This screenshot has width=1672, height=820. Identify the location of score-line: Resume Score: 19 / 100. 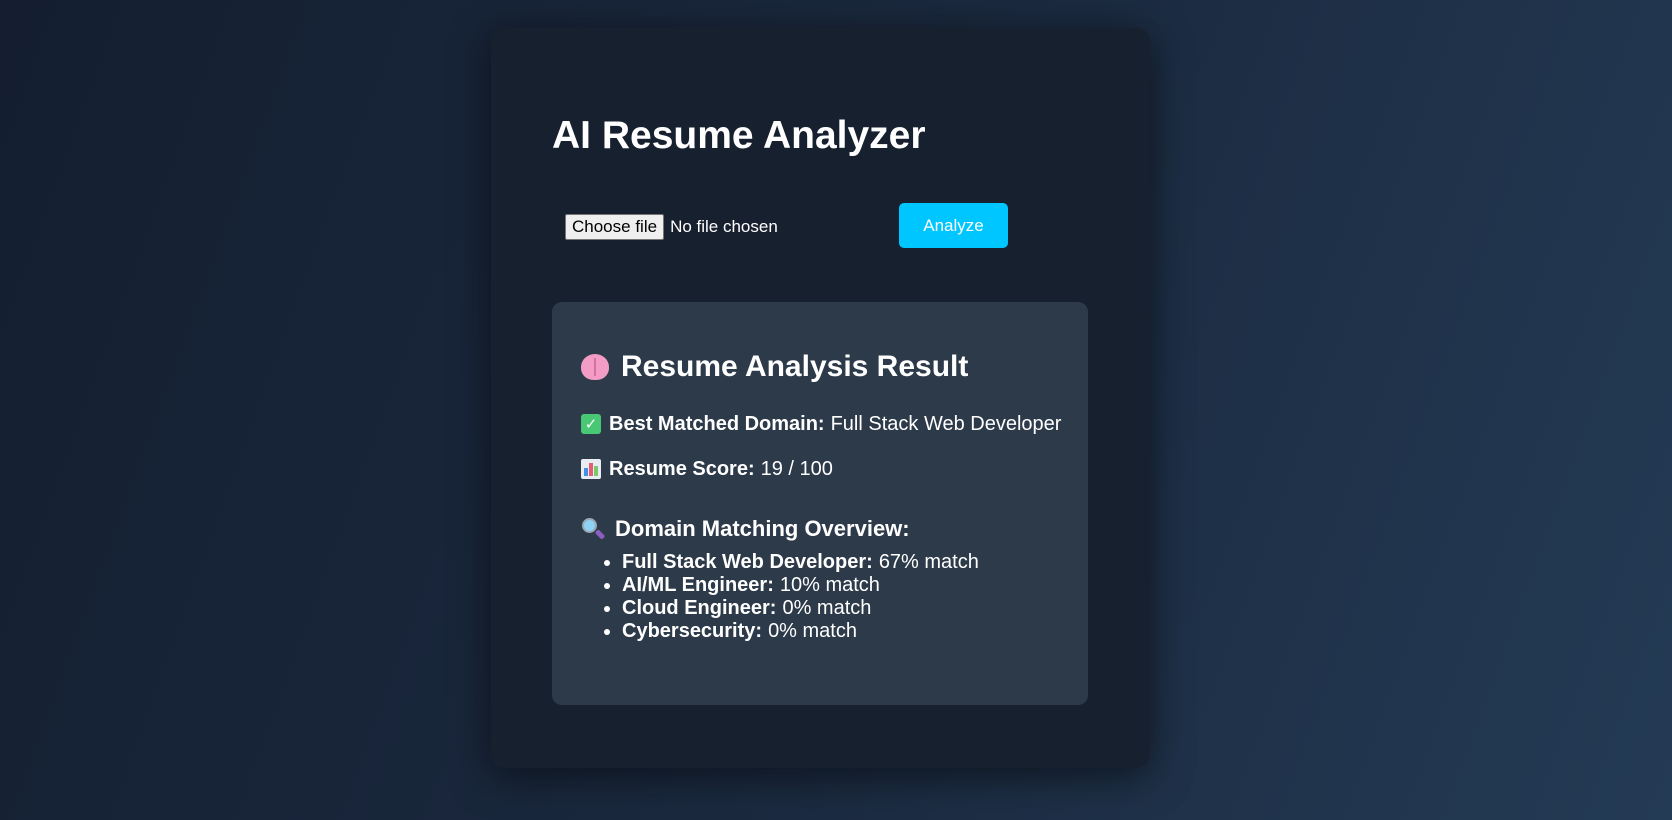
(707, 469).